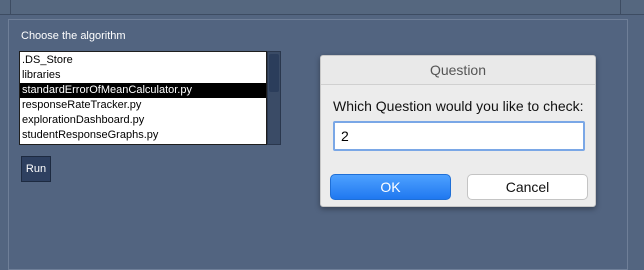  What do you see at coordinates (143, 90) in the screenshot?
I see `file-item-selected: standardErrorOfMeanCalculator.py` at bounding box center [143, 90].